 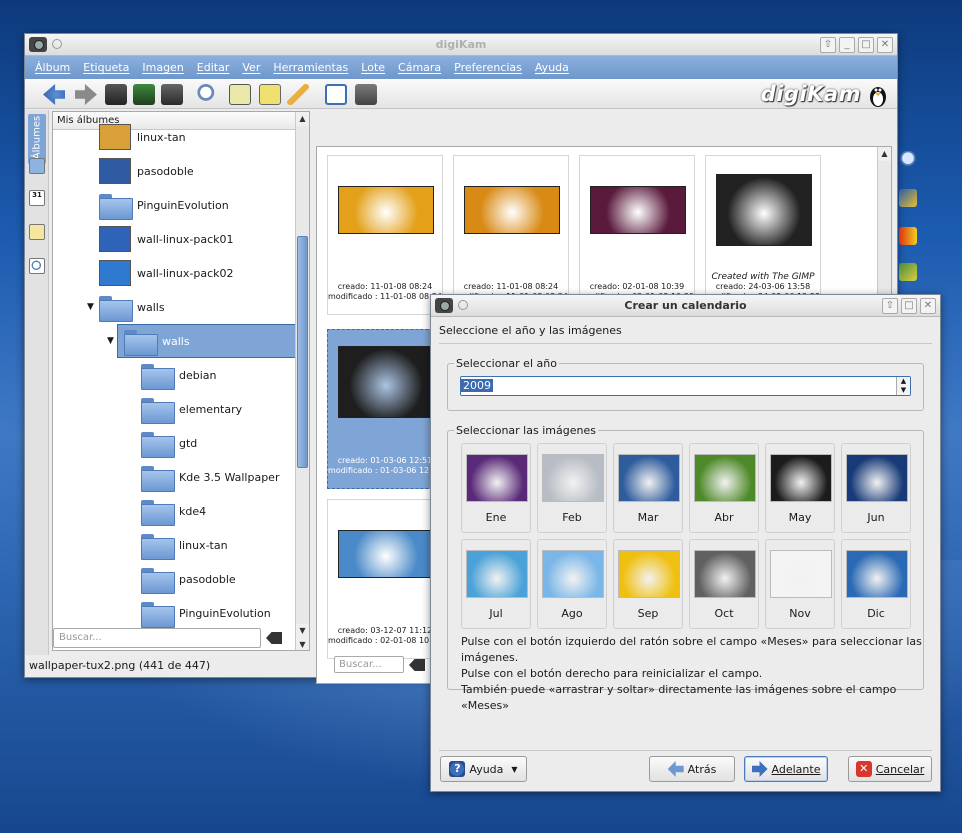 I want to click on month-cell: Ene, so click(x=496, y=488).